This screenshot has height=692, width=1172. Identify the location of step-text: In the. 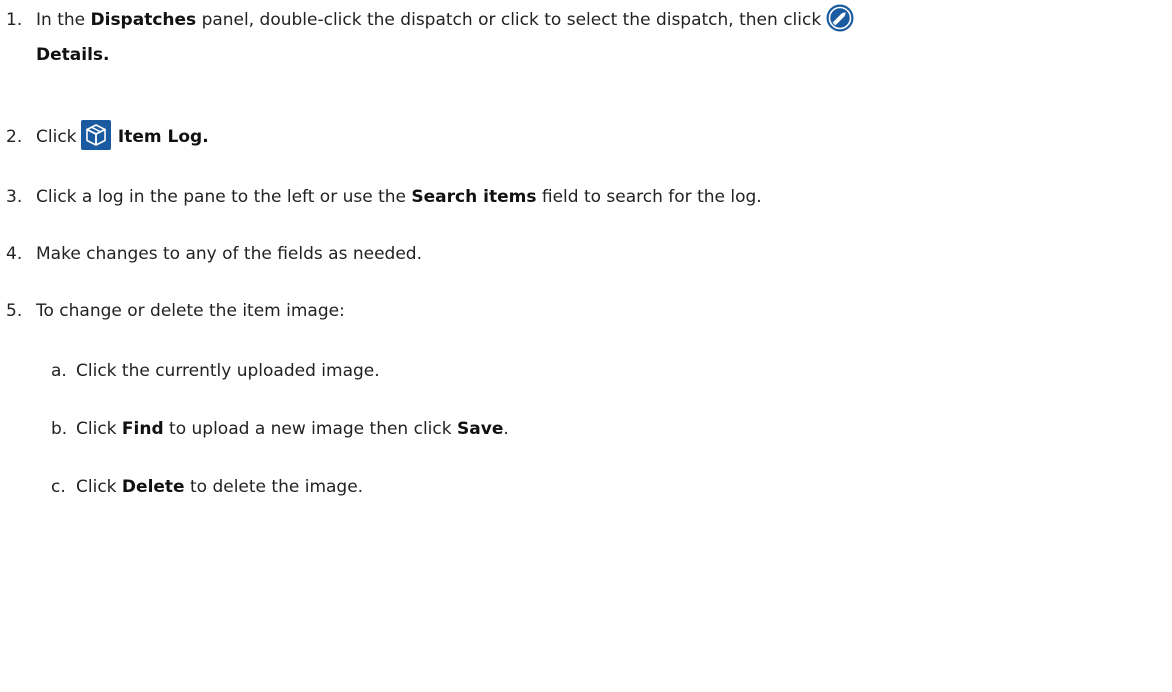
(61, 20).